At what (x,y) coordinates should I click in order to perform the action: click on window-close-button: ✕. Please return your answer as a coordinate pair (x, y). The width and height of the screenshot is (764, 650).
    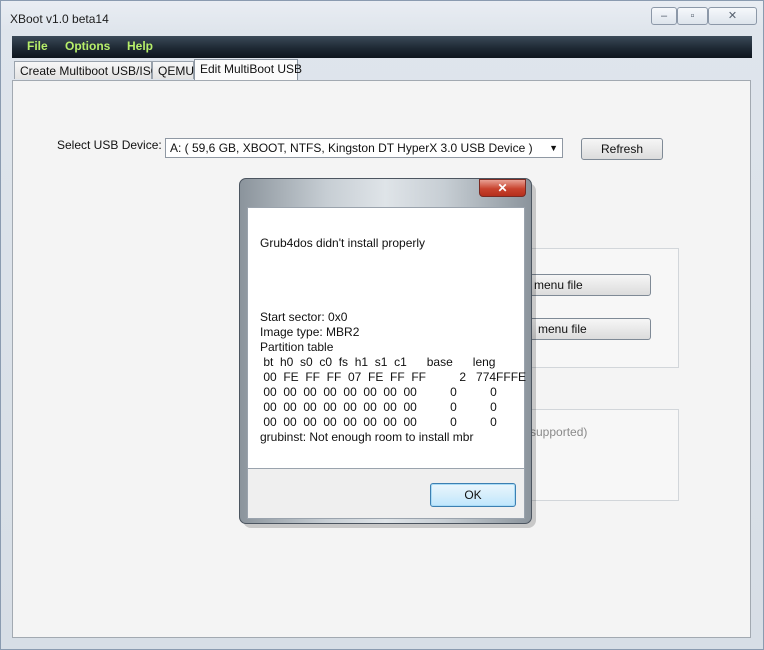
    Looking at the image, I should click on (732, 16).